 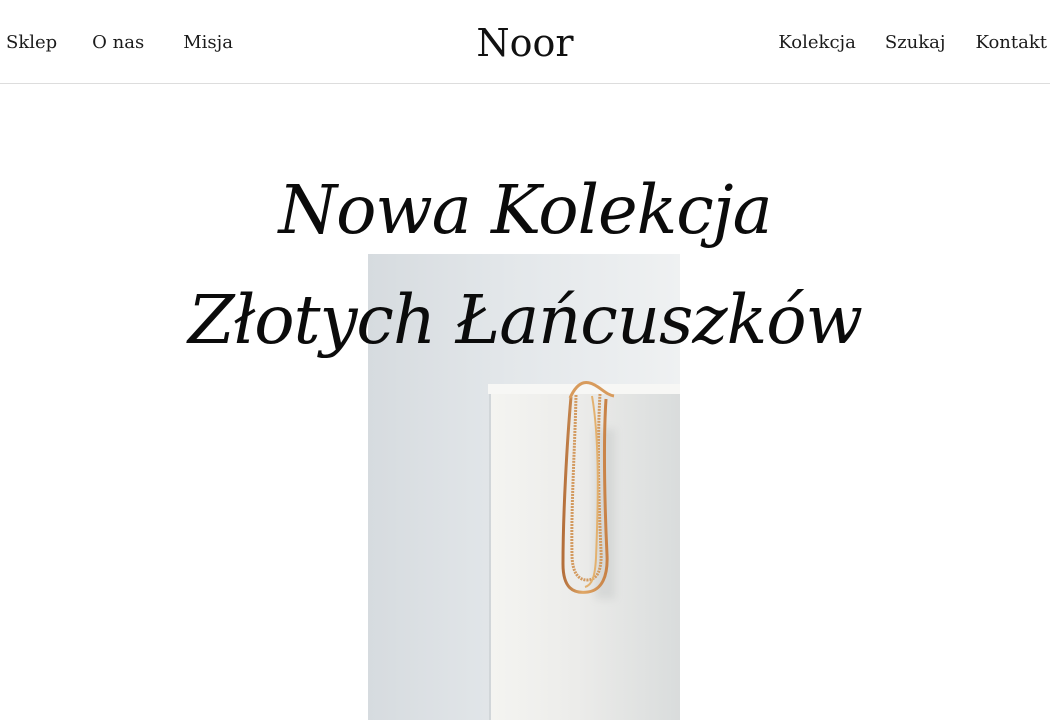 What do you see at coordinates (1012, 43) in the screenshot?
I see `nav-link-contact: Kontakt` at bounding box center [1012, 43].